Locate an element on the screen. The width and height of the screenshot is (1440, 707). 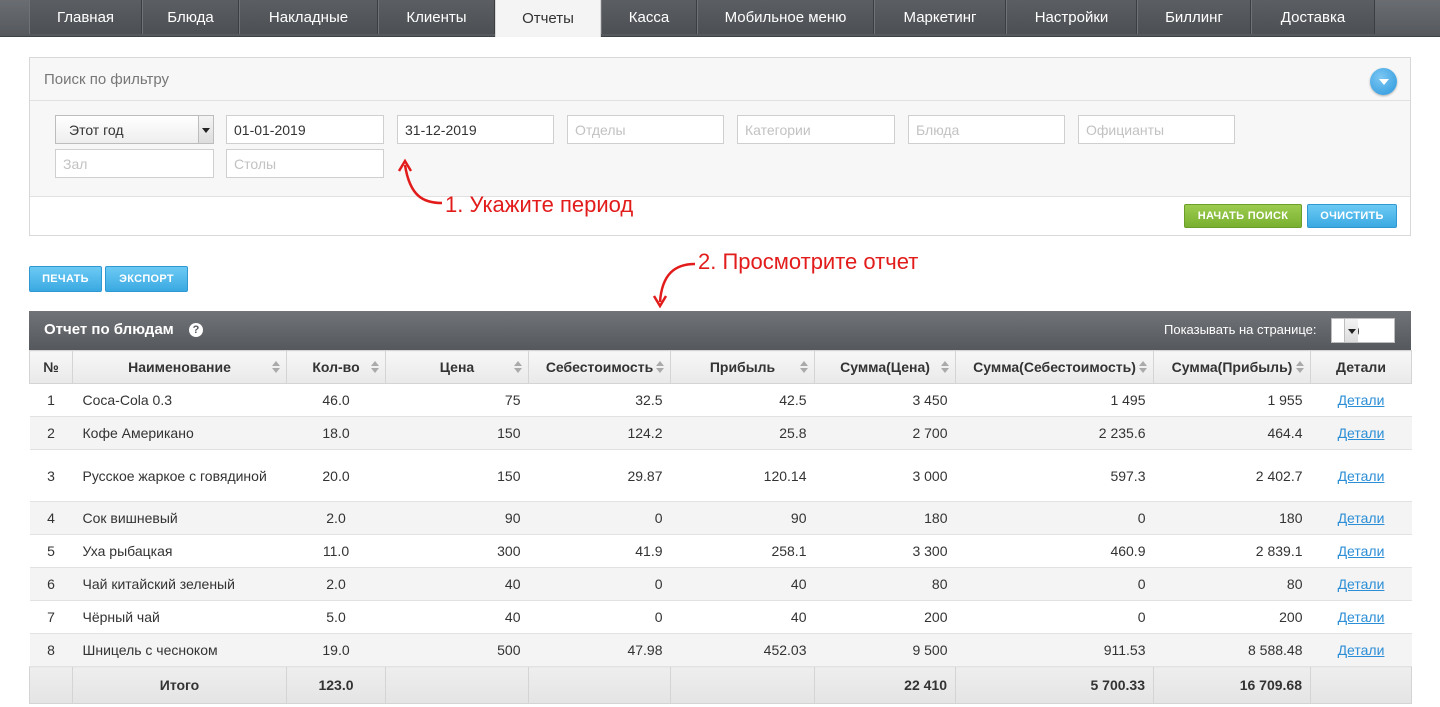
tab-mobile-menu: Мобильное меню is located at coordinates (785, 17).